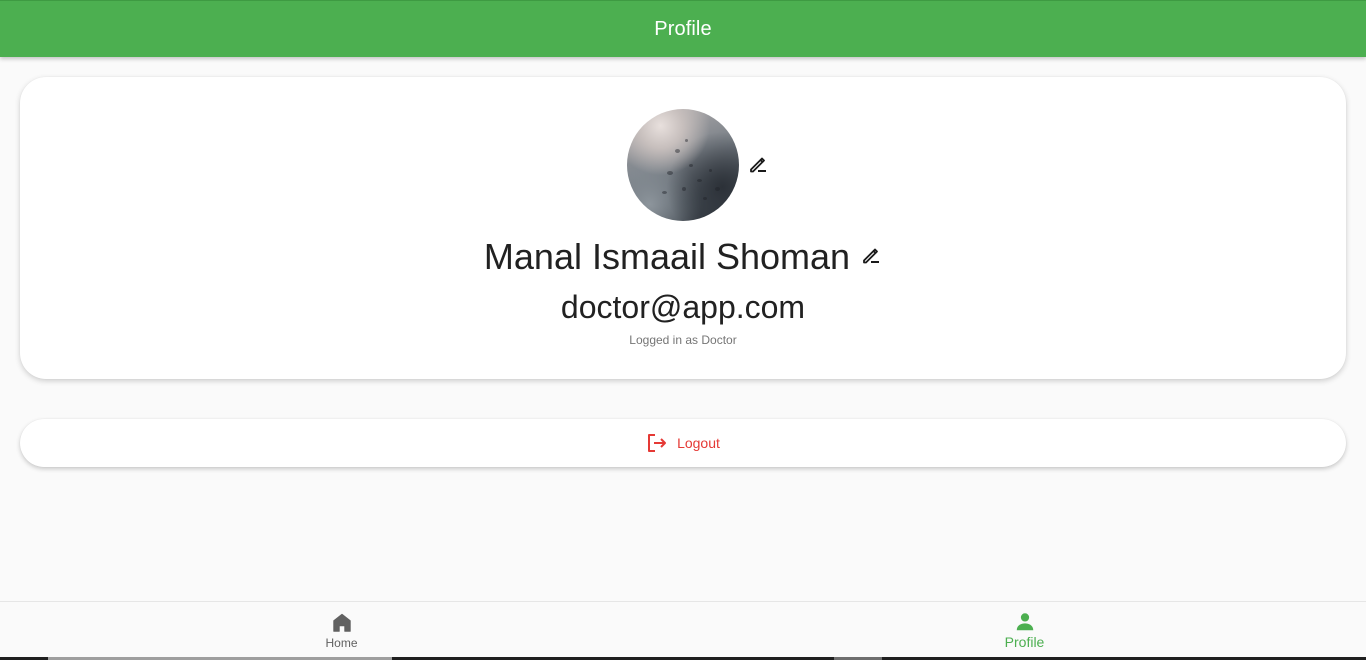  What do you see at coordinates (341, 642) in the screenshot?
I see `nav-label-home: Home` at bounding box center [341, 642].